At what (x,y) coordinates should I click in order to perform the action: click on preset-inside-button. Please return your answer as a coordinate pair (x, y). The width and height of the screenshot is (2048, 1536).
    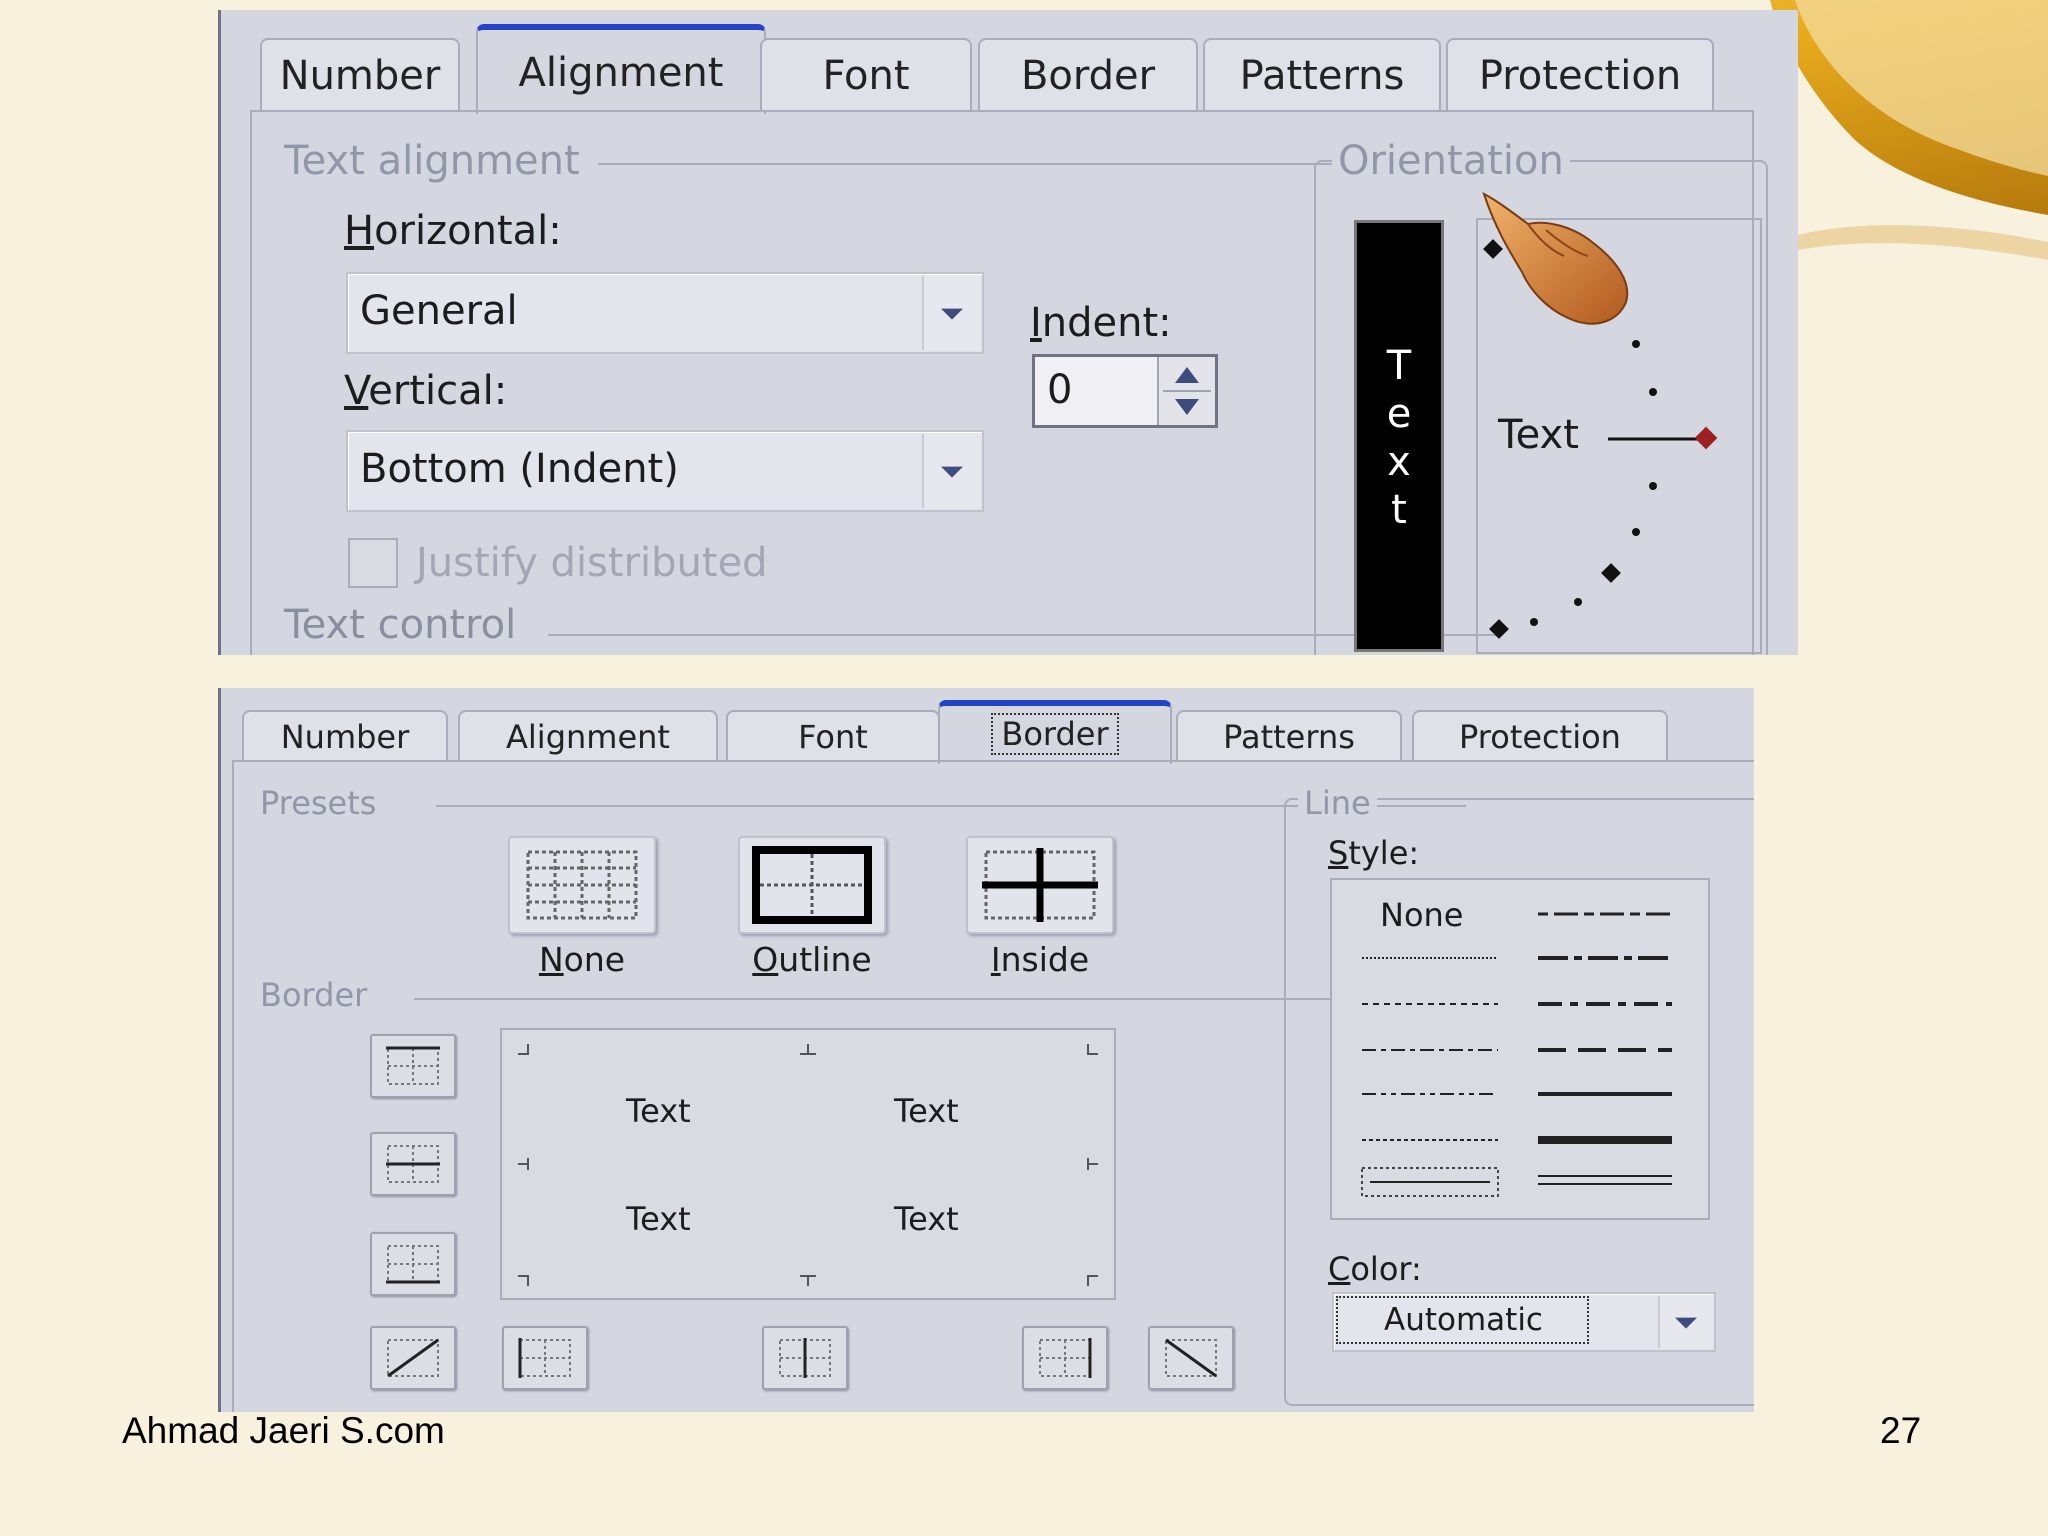
    Looking at the image, I should click on (1040, 885).